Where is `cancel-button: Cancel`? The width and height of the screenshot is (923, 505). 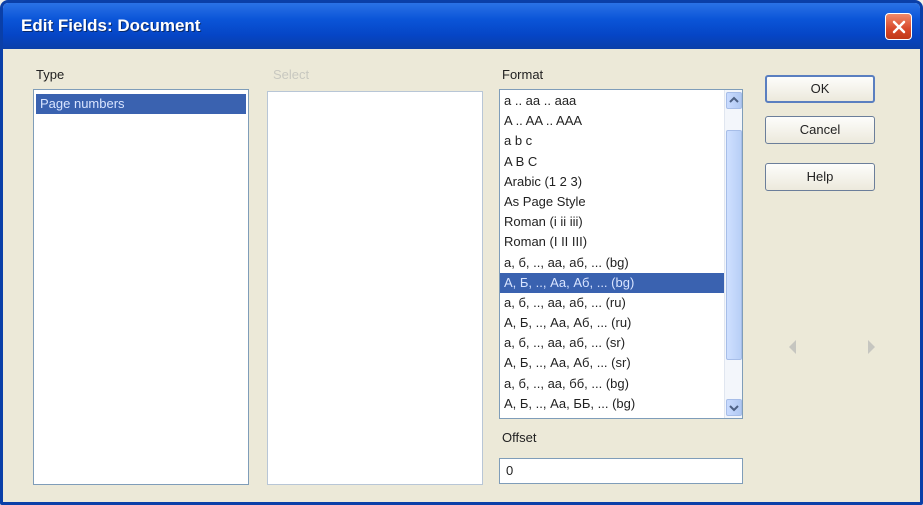 cancel-button: Cancel is located at coordinates (820, 130).